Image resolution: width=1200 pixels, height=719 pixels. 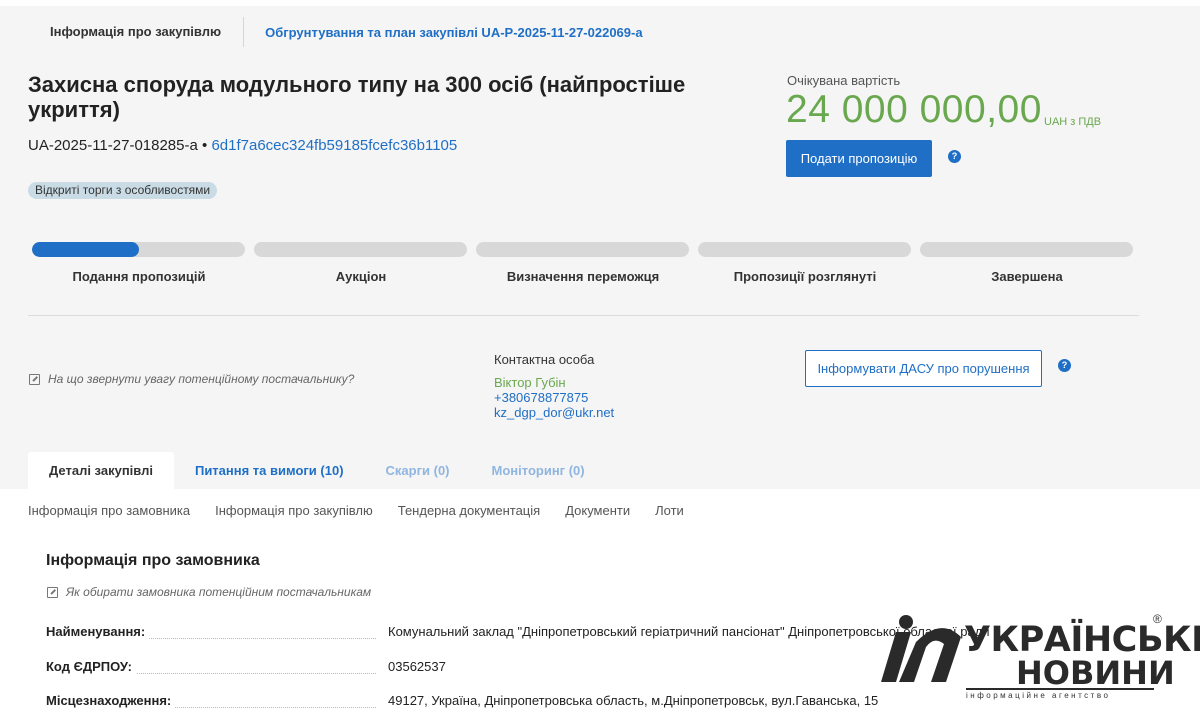 I want to click on tab-monitoring: Моніторинг (0), so click(x=538, y=470).